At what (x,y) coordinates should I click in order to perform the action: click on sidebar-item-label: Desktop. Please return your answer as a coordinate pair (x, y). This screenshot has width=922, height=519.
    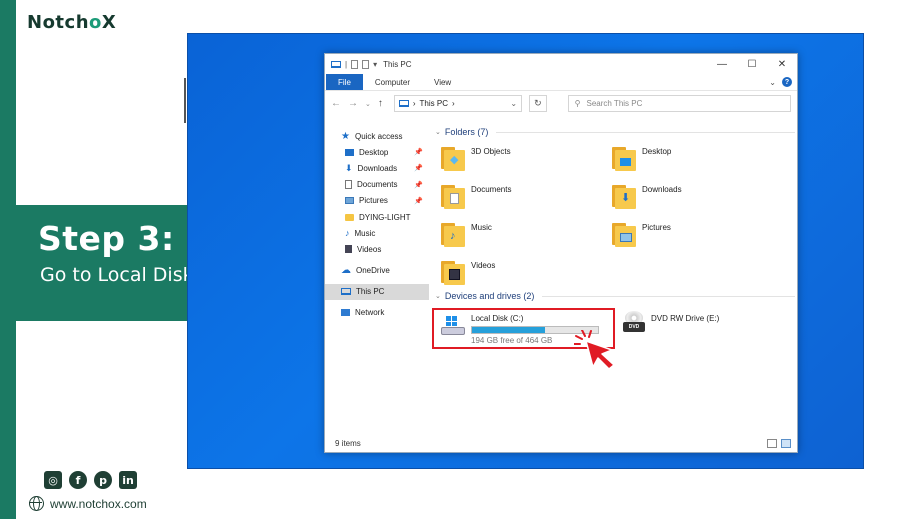
    Looking at the image, I should click on (374, 152).